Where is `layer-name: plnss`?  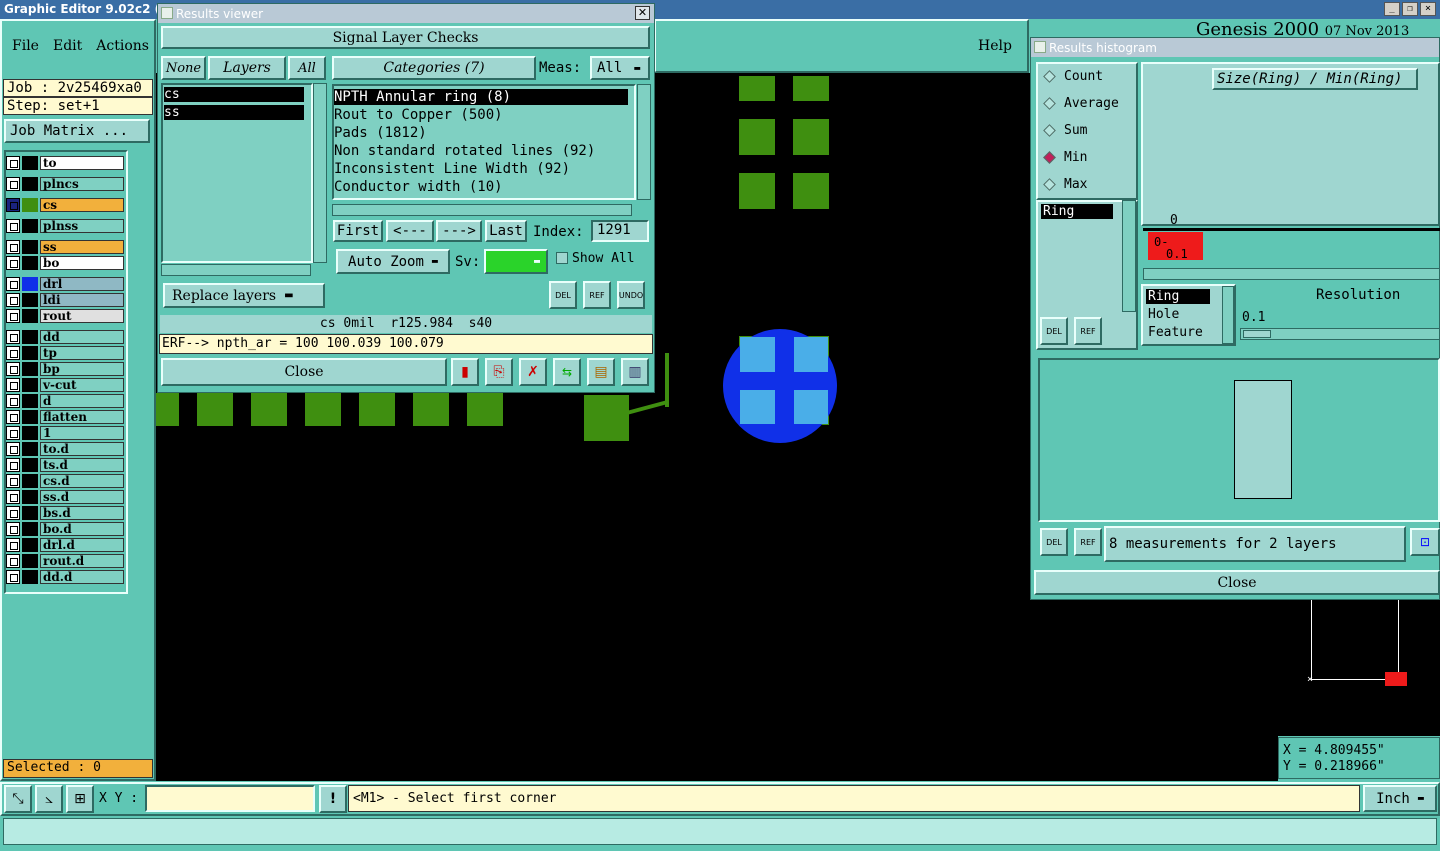 layer-name: plnss is located at coordinates (82, 225).